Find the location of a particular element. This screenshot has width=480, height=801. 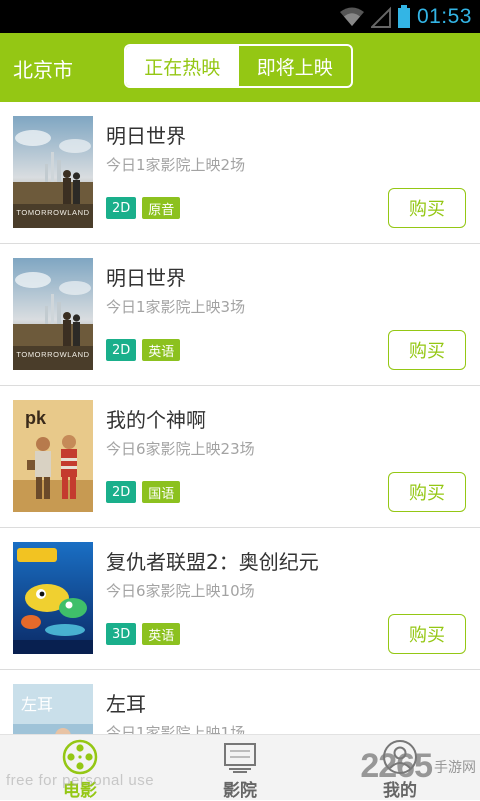

city-selector: 北京市 is located at coordinates (43, 68).